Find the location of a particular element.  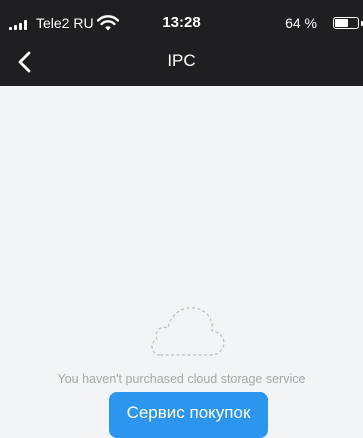

battery-percent: 64 % is located at coordinates (301, 23).